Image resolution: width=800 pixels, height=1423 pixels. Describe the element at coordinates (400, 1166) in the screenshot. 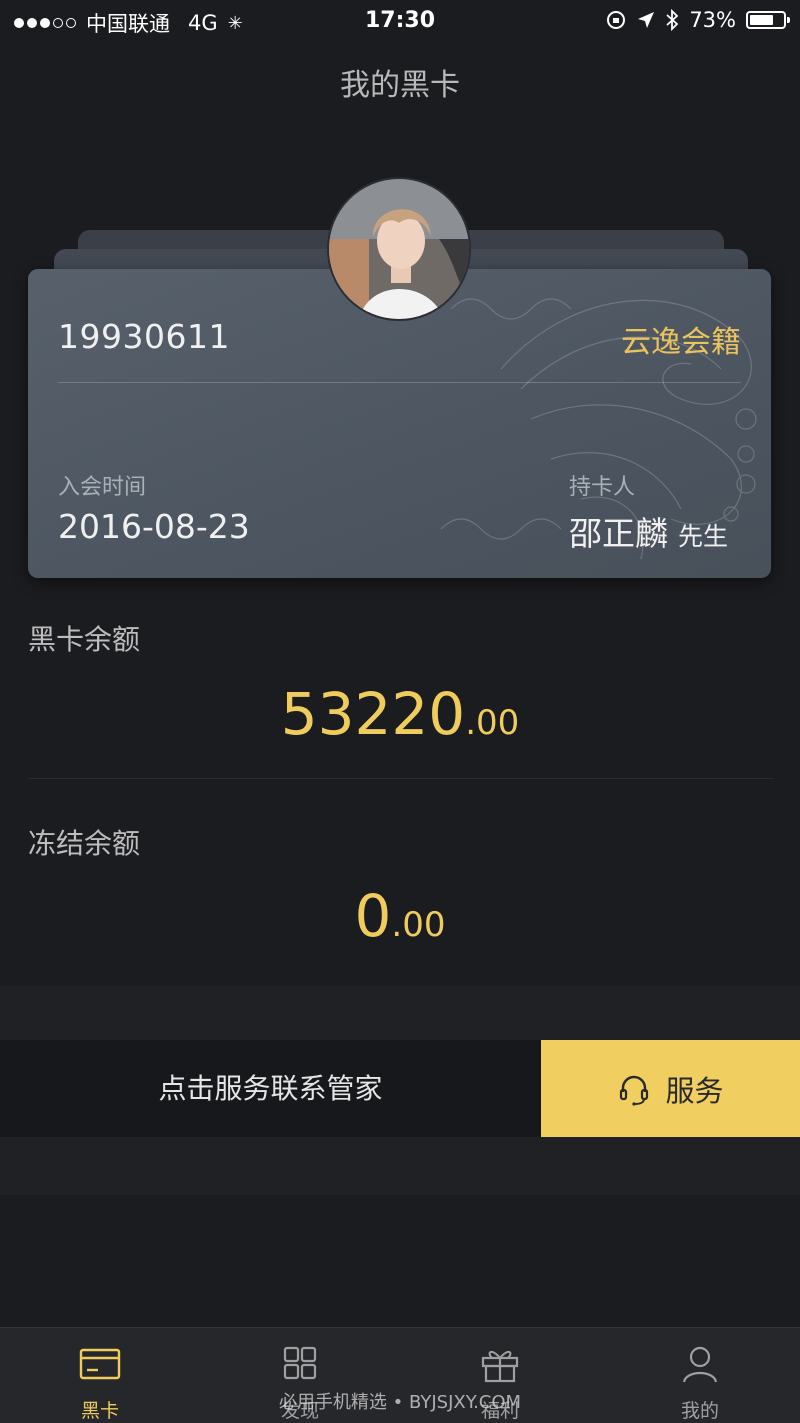

I see `section-spacer-bottom` at that location.